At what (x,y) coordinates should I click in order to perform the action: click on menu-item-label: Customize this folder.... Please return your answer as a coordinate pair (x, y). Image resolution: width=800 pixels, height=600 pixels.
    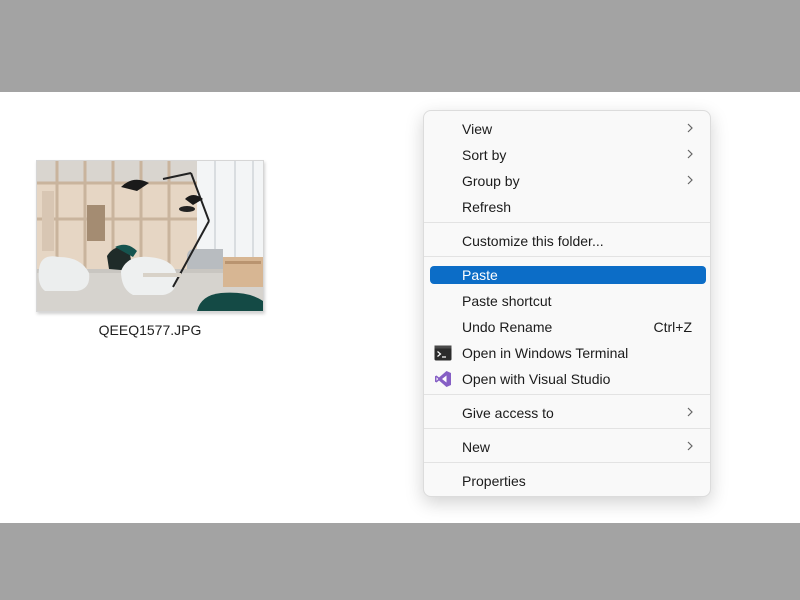
    Looking at the image, I should click on (533, 241).